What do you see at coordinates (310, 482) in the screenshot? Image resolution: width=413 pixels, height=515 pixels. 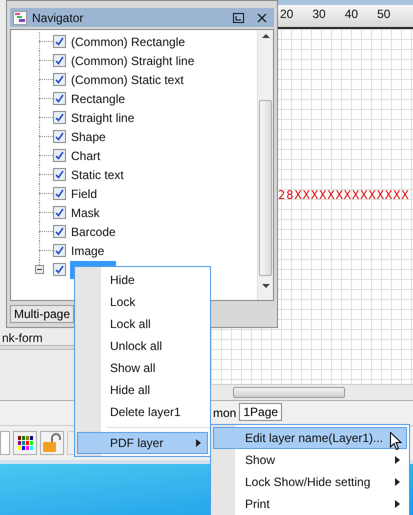 I see `menu-item: Lock Show/Hide setting` at bounding box center [310, 482].